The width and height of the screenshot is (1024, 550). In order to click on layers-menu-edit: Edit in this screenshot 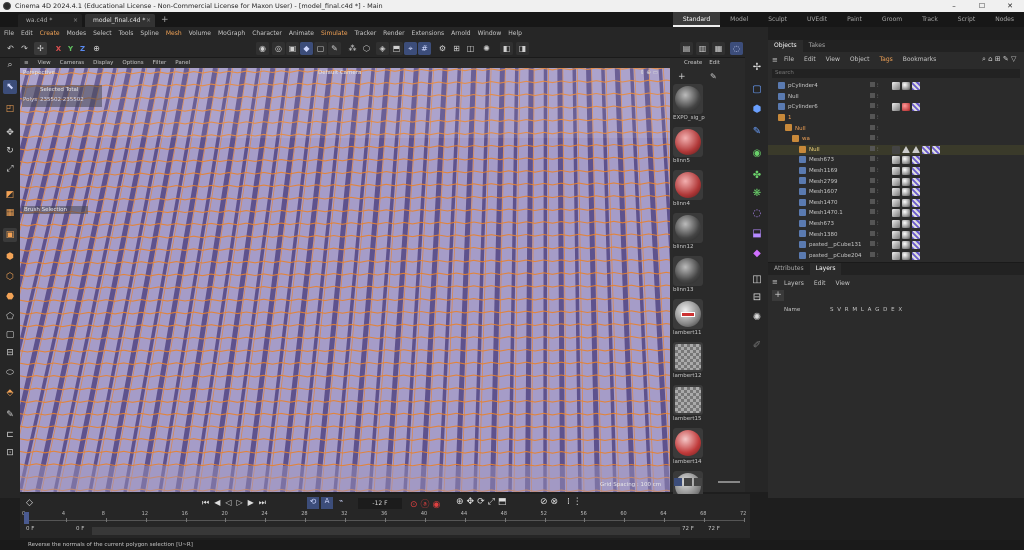, I will do `click(820, 283)`.